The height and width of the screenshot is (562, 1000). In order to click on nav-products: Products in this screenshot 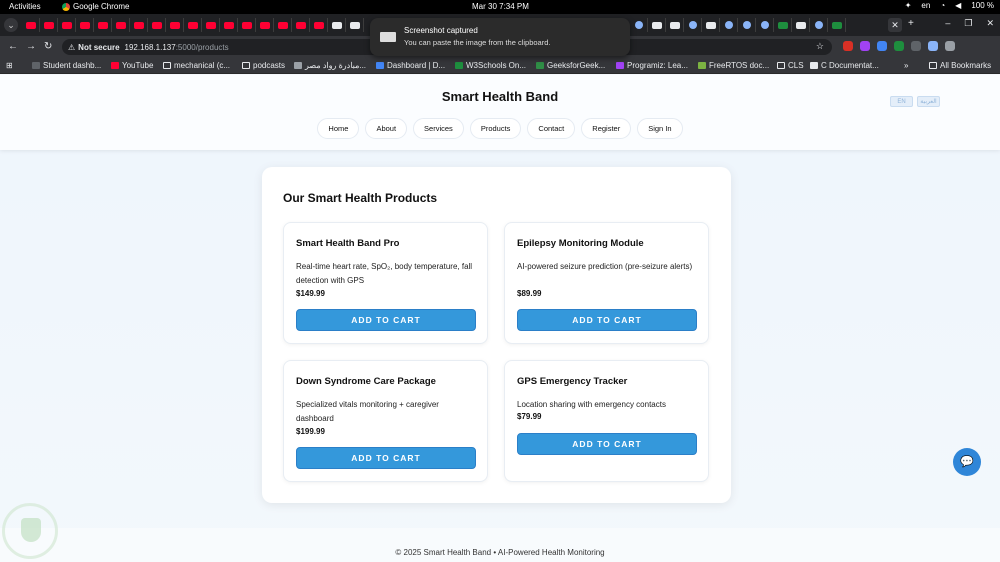, I will do `click(495, 128)`.